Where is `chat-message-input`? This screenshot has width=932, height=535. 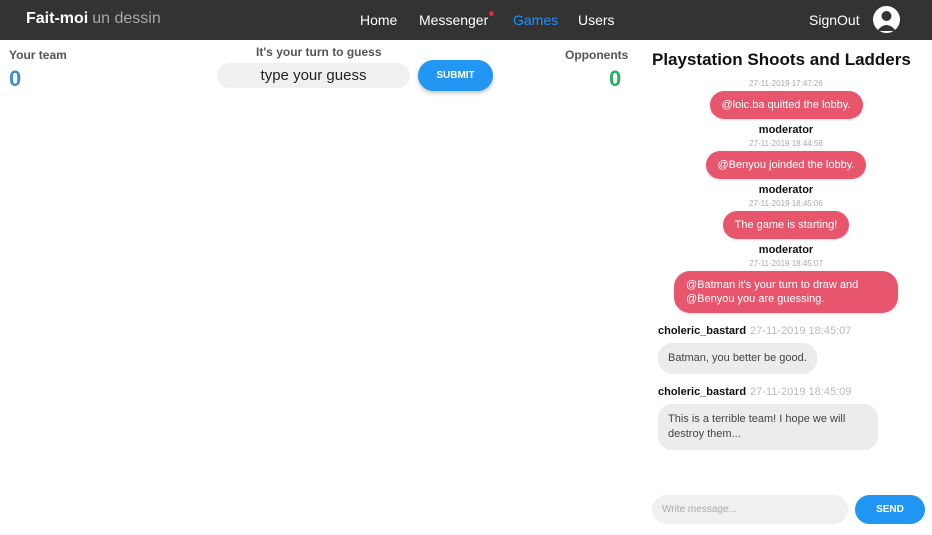 chat-message-input is located at coordinates (750, 509).